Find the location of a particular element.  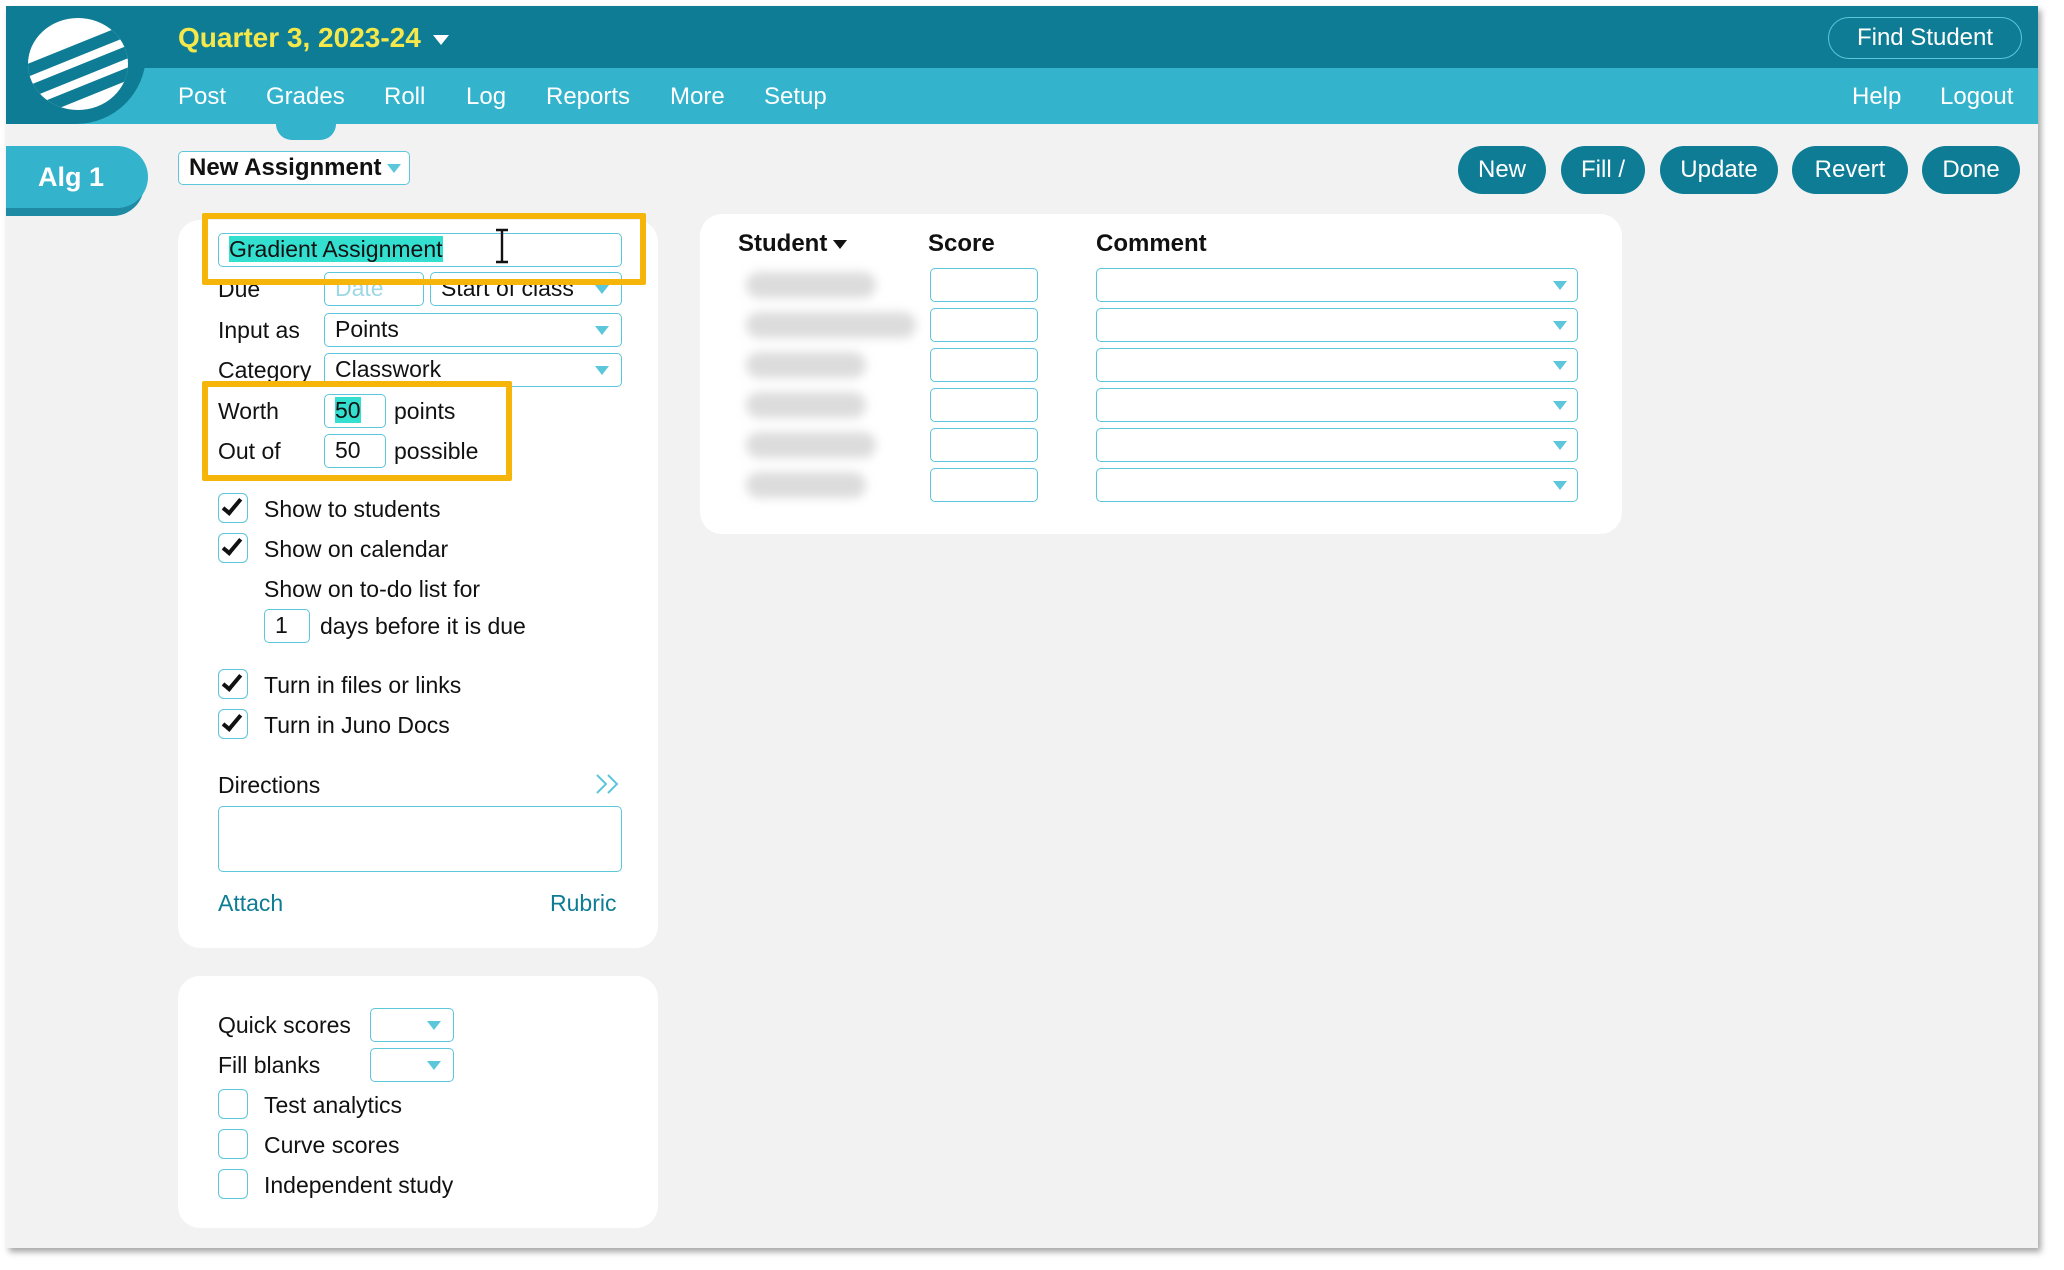

todo-days-value: 1 is located at coordinates (281, 625).